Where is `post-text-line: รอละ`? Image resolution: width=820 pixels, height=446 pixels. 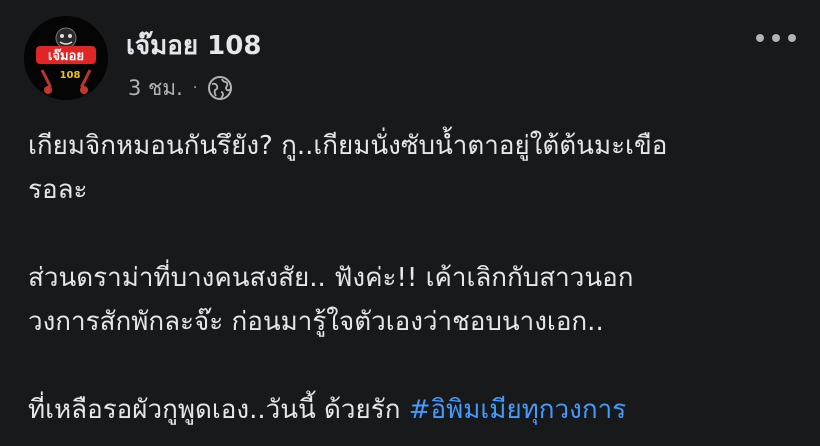 post-text-line: รอละ is located at coordinates (58, 190).